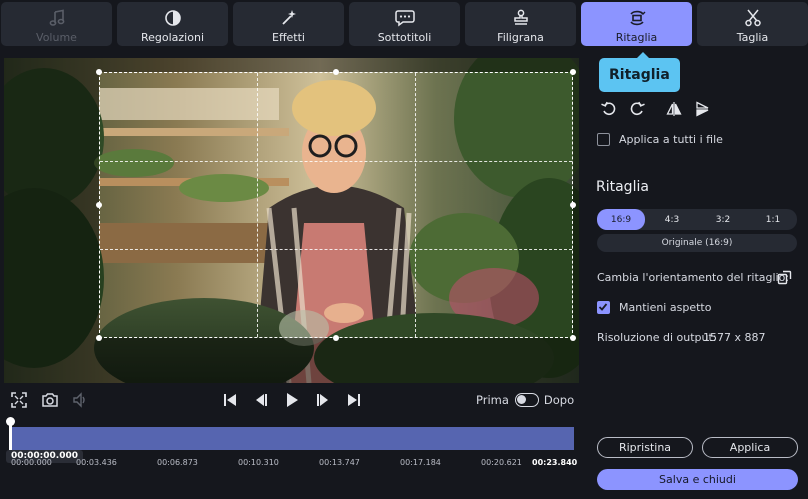 Image resolution: width=808 pixels, height=499 pixels. What do you see at coordinates (674, 109) in the screenshot?
I see `flip-horizontal-icon` at bounding box center [674, 109].